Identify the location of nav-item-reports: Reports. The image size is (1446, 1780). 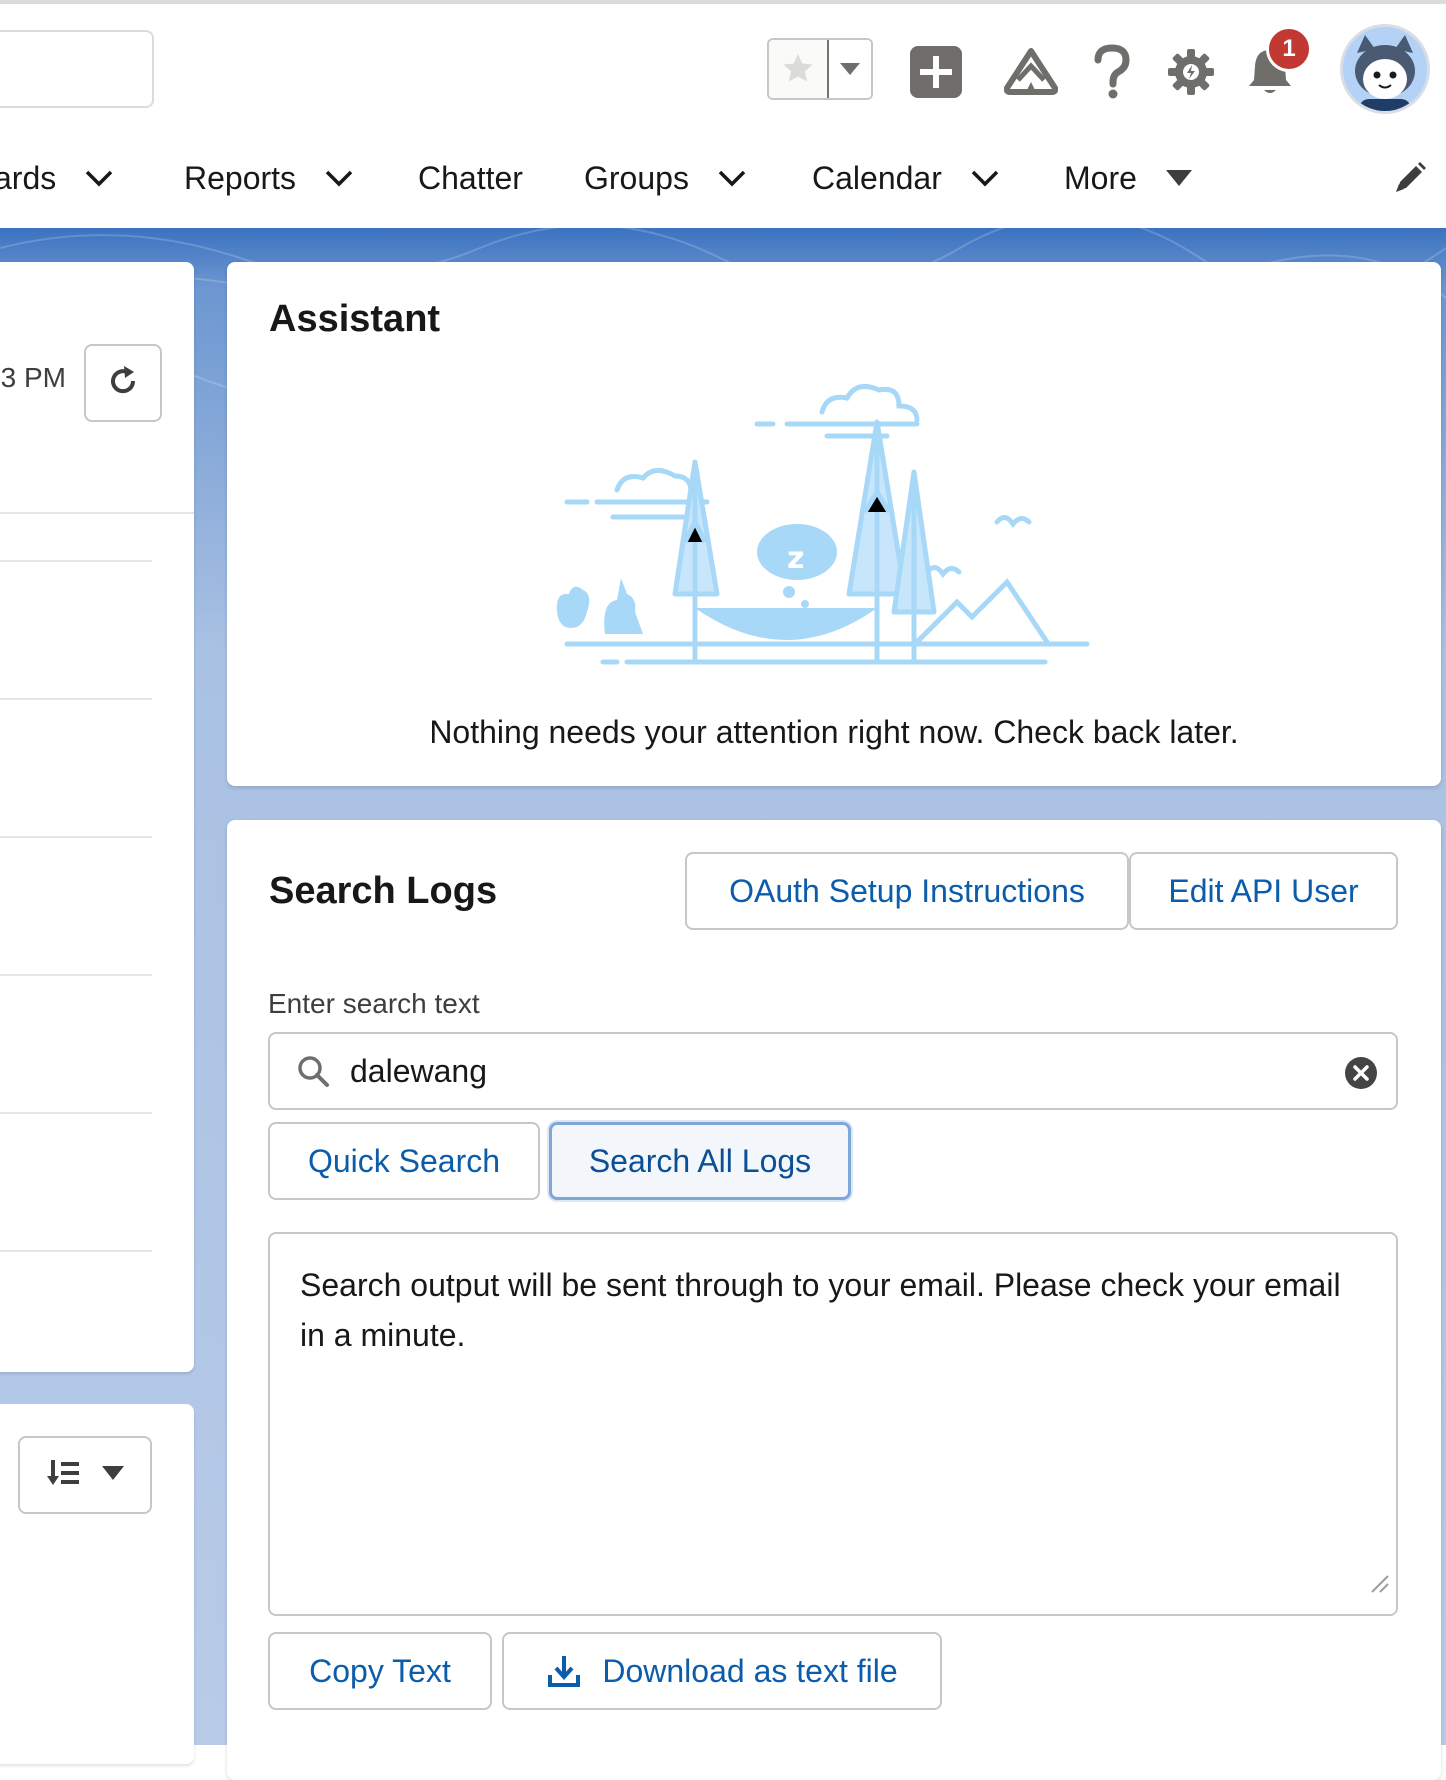
(269, 178).